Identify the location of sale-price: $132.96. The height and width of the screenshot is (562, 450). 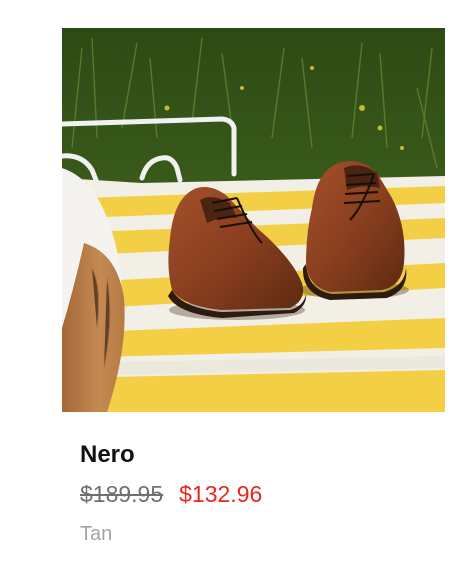
(221, 494).